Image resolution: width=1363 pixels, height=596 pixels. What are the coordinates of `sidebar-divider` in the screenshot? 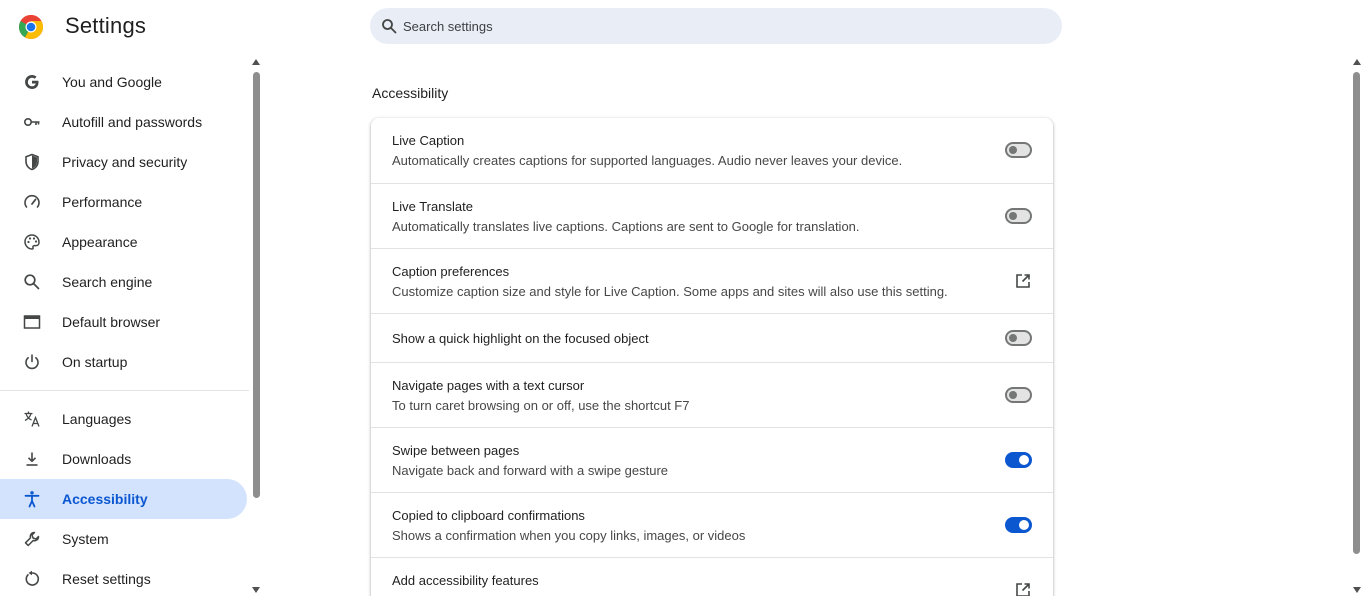 It's located at (124, 390).